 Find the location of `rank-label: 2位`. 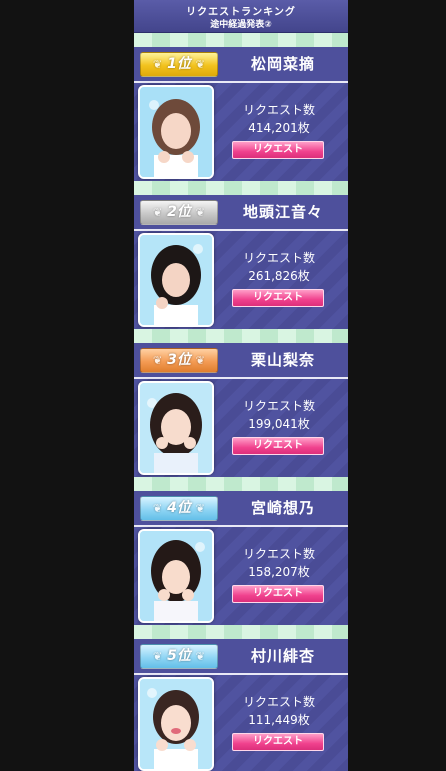

rank-label: 2位 is located at coordinates (179, 212).